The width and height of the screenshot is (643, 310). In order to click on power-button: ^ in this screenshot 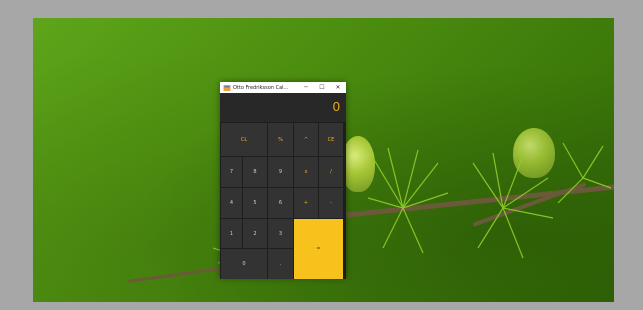, I will do `click(306, 139)`.